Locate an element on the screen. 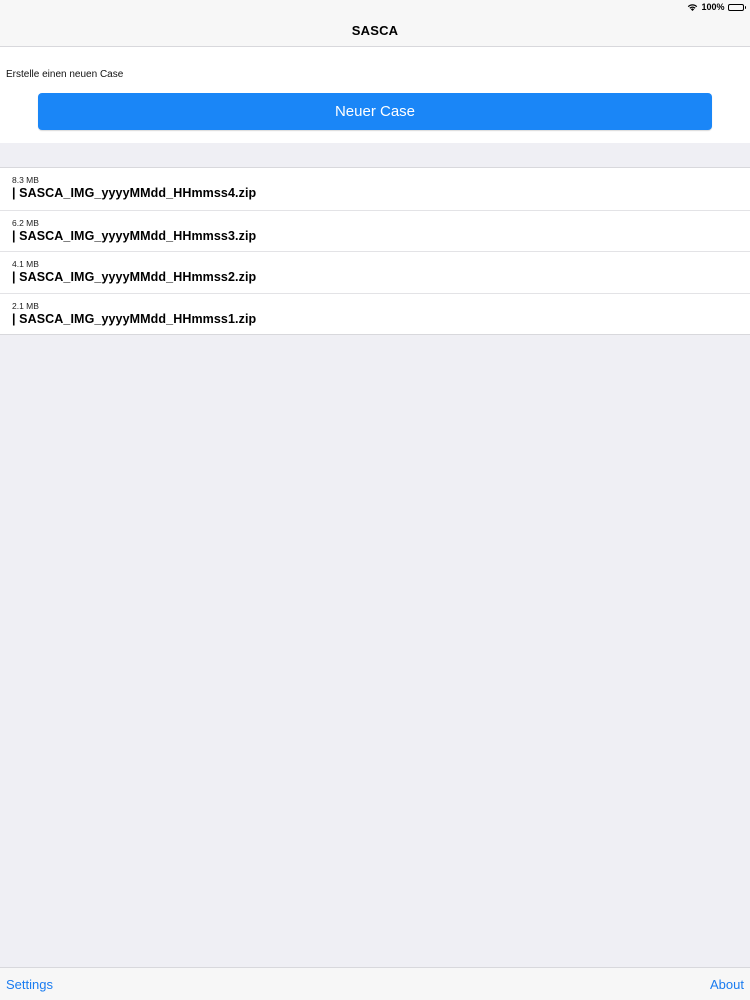 The image size is (750, 1000). file-size: 4.1 MB is located at coordinates (25, 264).